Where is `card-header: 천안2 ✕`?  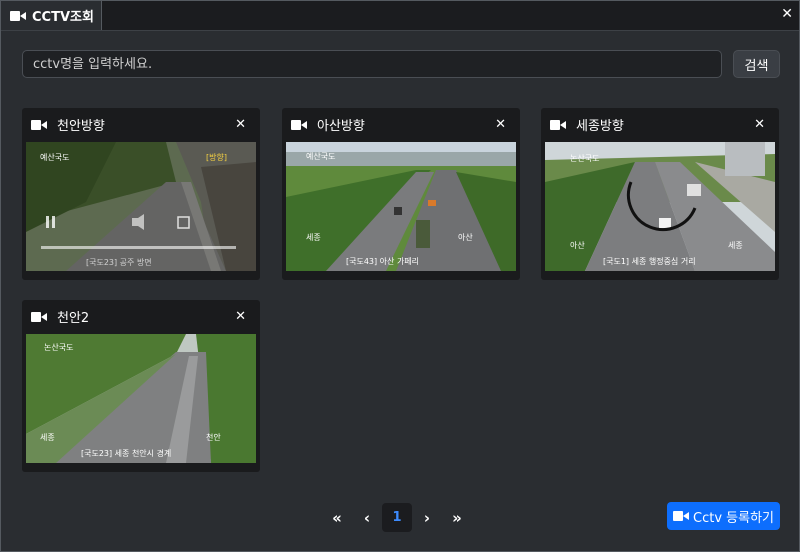 card-header: 천안2 ✕ is located at coordinates (141, 316).